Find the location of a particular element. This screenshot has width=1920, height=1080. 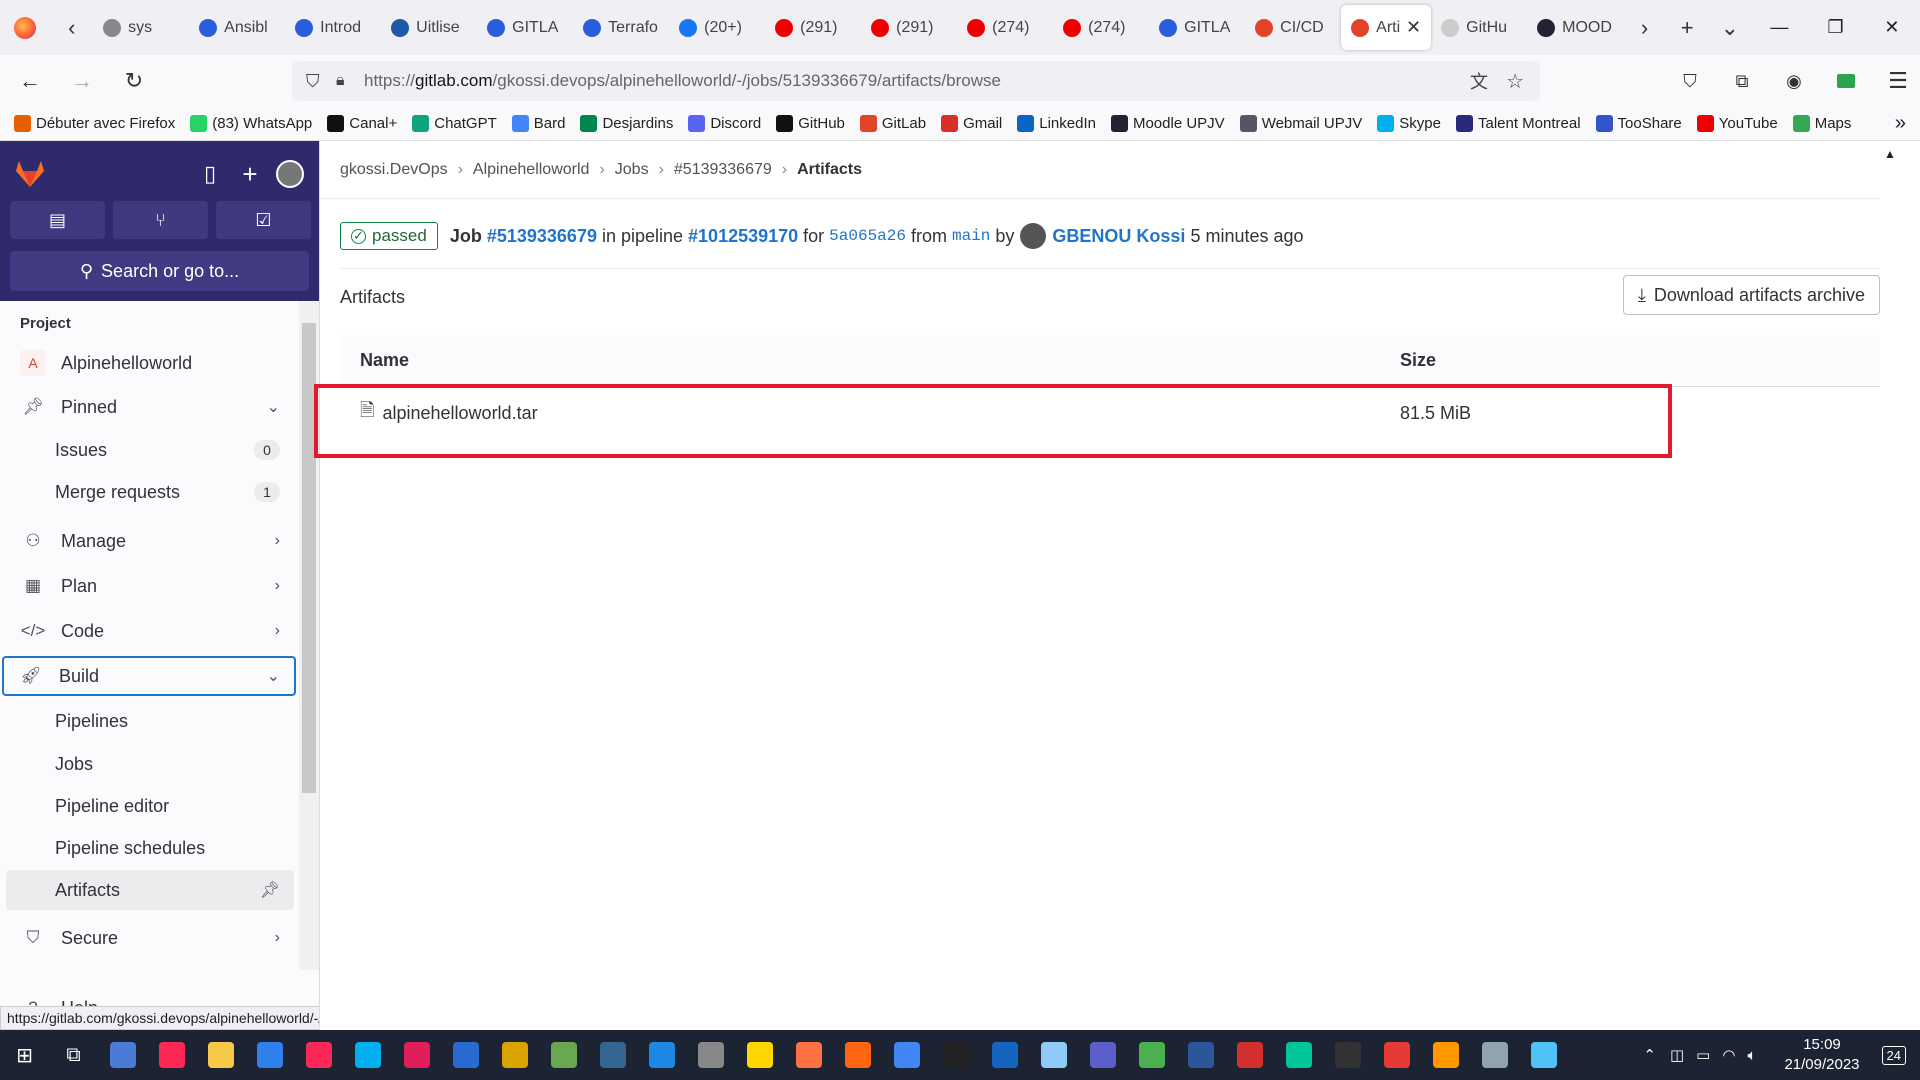

bookmark-star-icon: ☆ is located at coordinates (1515, 81).